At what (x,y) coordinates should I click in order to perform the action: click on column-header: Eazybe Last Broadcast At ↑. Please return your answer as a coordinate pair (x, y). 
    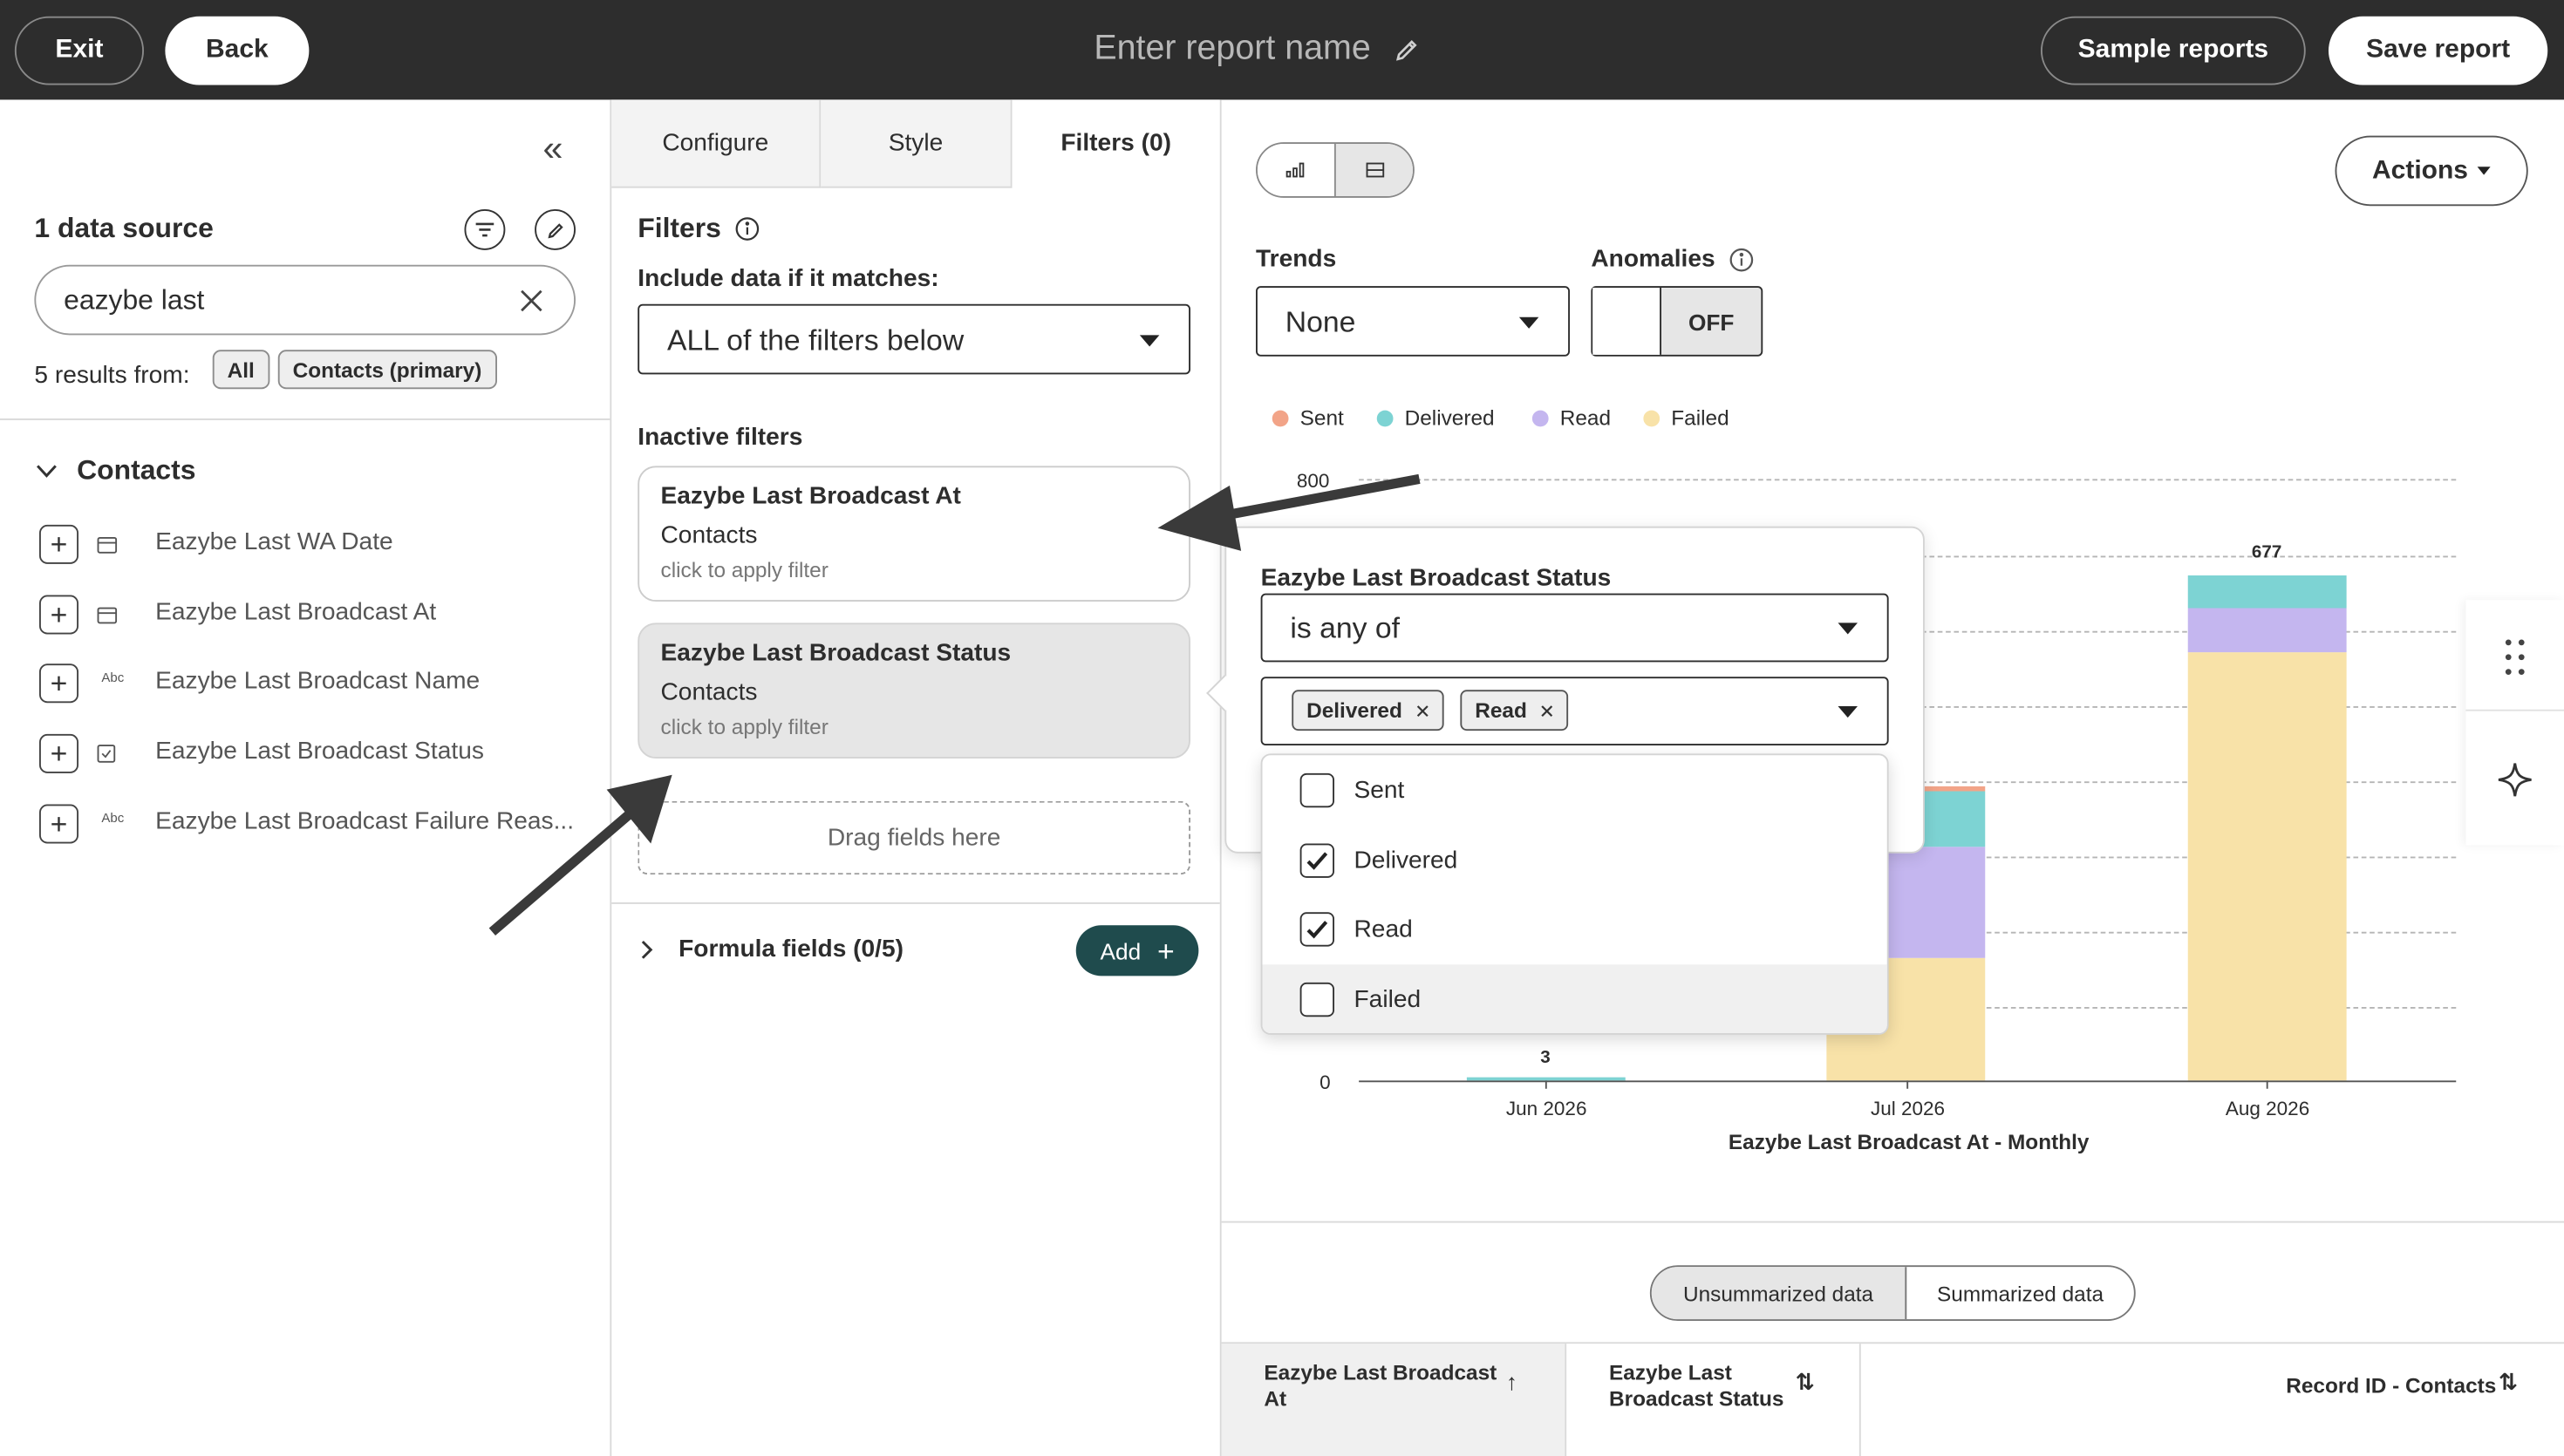
    Looking at the image, I should click on (1394, 1400).